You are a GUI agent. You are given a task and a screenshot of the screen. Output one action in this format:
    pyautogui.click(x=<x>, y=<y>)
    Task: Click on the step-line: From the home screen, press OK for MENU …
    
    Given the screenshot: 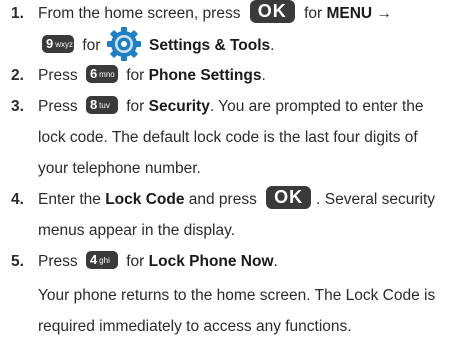 What is the action you would take?
    pyautogui.click(x=249, y=14)
    